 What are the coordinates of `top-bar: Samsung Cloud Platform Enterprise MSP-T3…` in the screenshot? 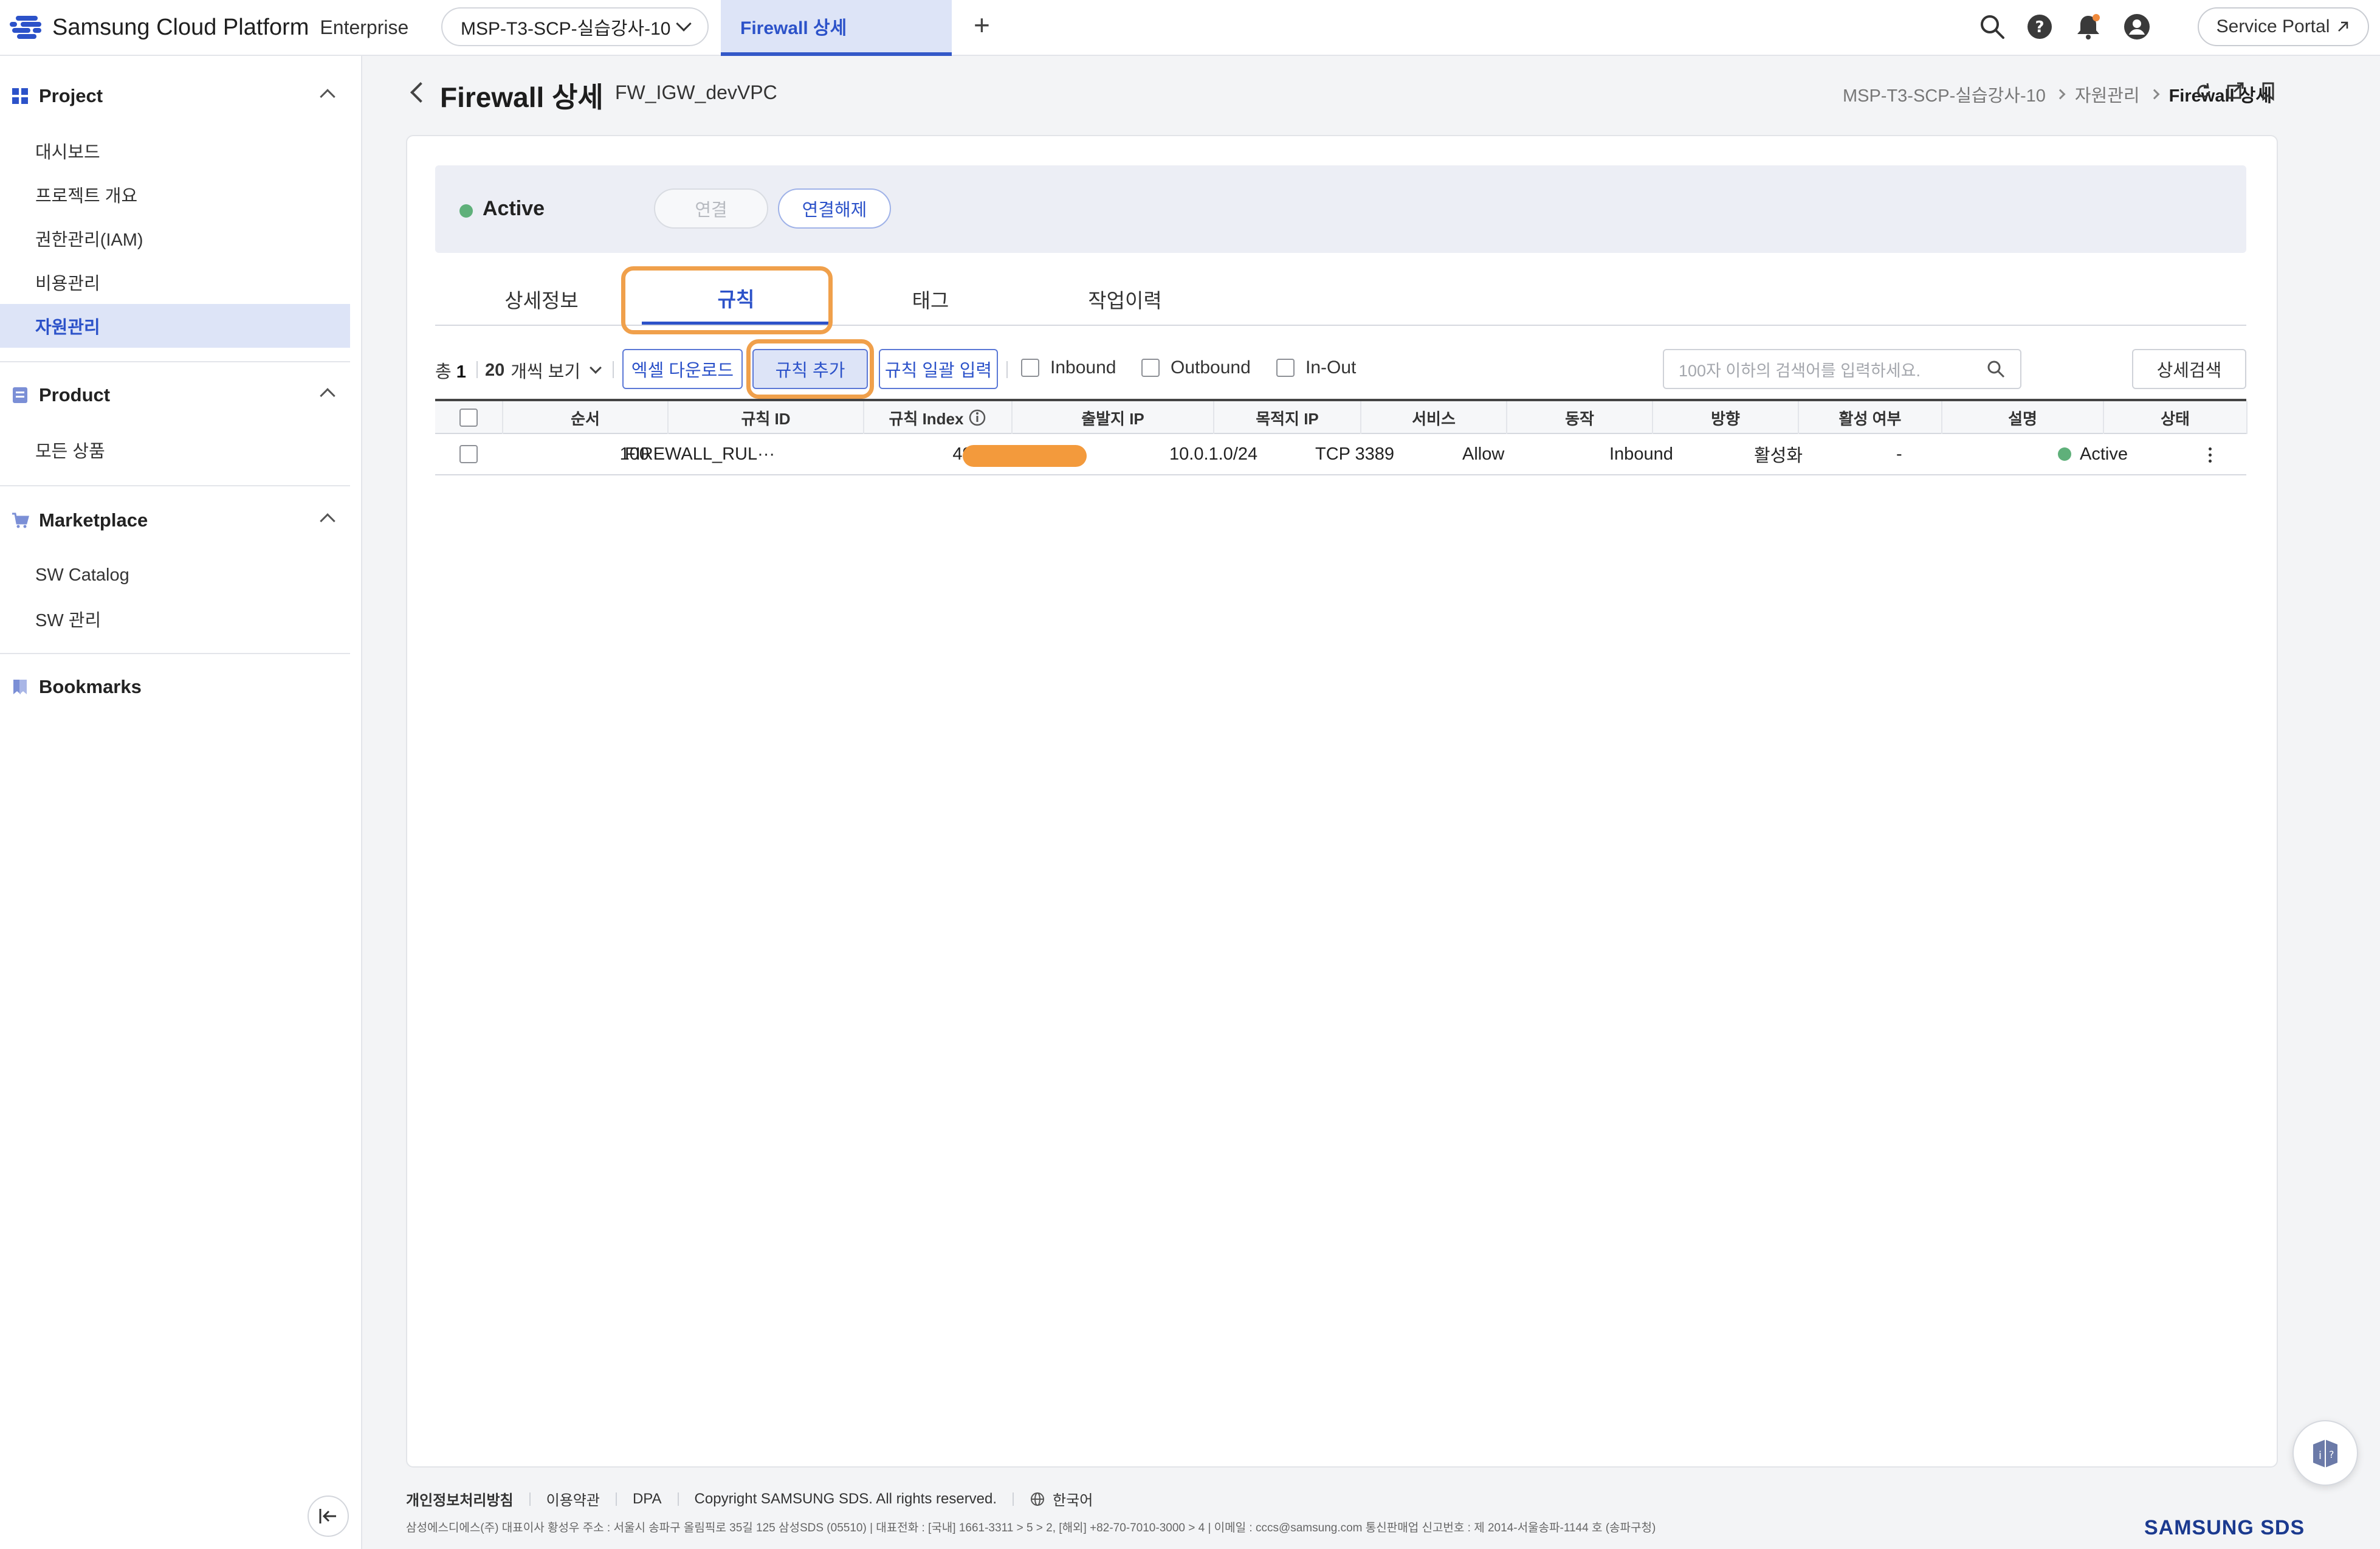 It's located at (1190, 28).